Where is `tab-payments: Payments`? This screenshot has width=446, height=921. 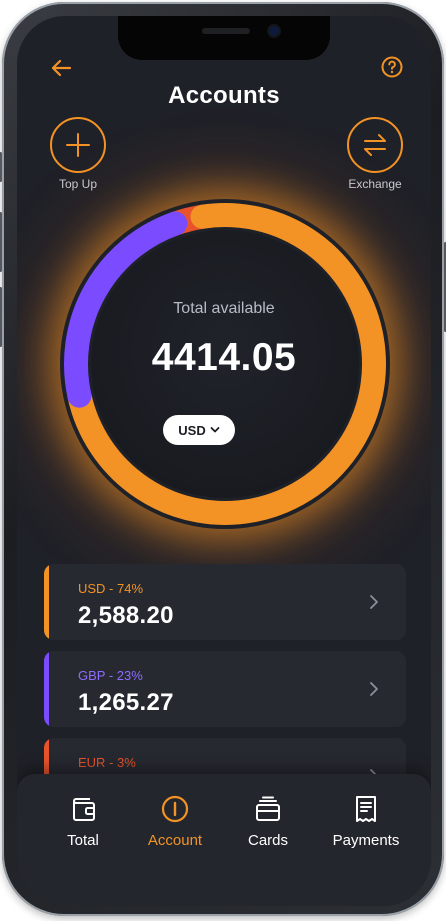
tab-payments: Payments is located at coordinates (366, 821).